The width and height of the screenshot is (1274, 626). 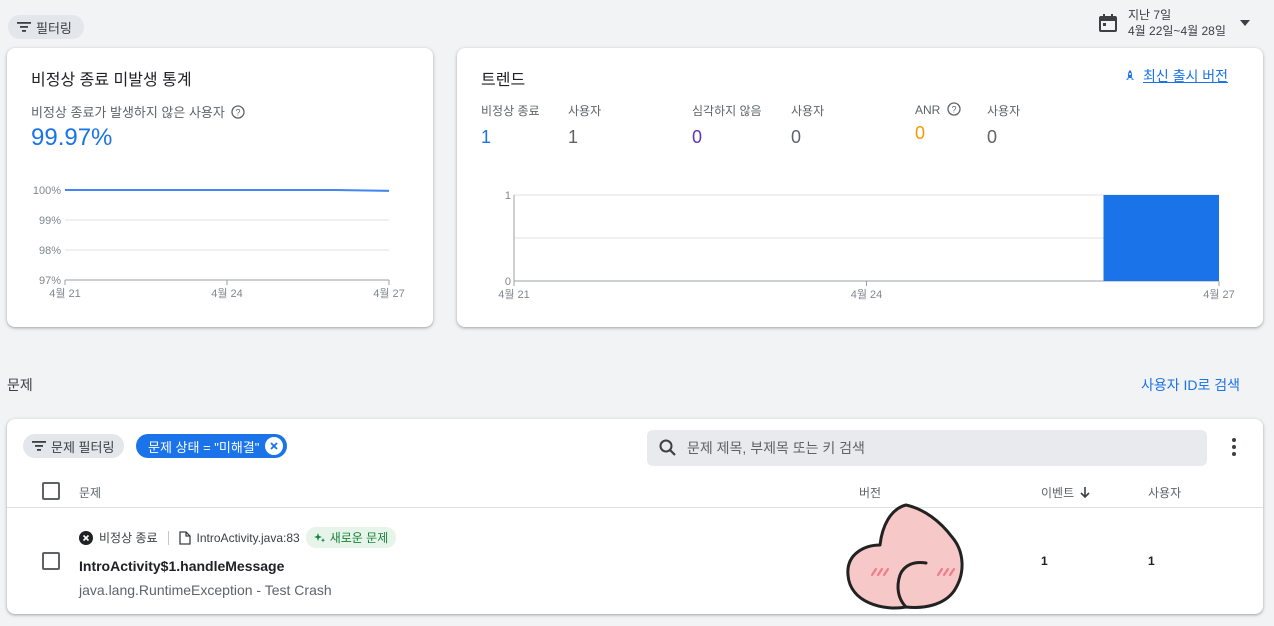 What do you see at coordinates (86, 537) in the screenshot?
I see `crash-icon` at bounding box center [86, 537].